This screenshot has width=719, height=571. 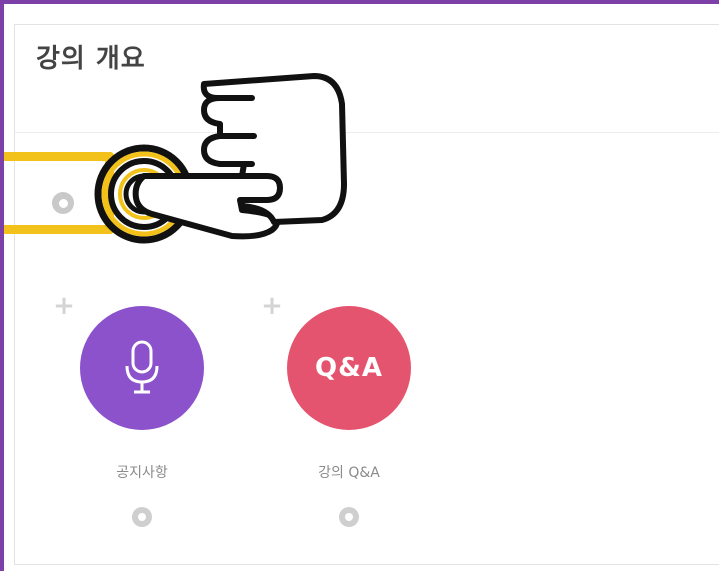 I want to click on section-settings-gear-icon, so click(x=63, y=203).